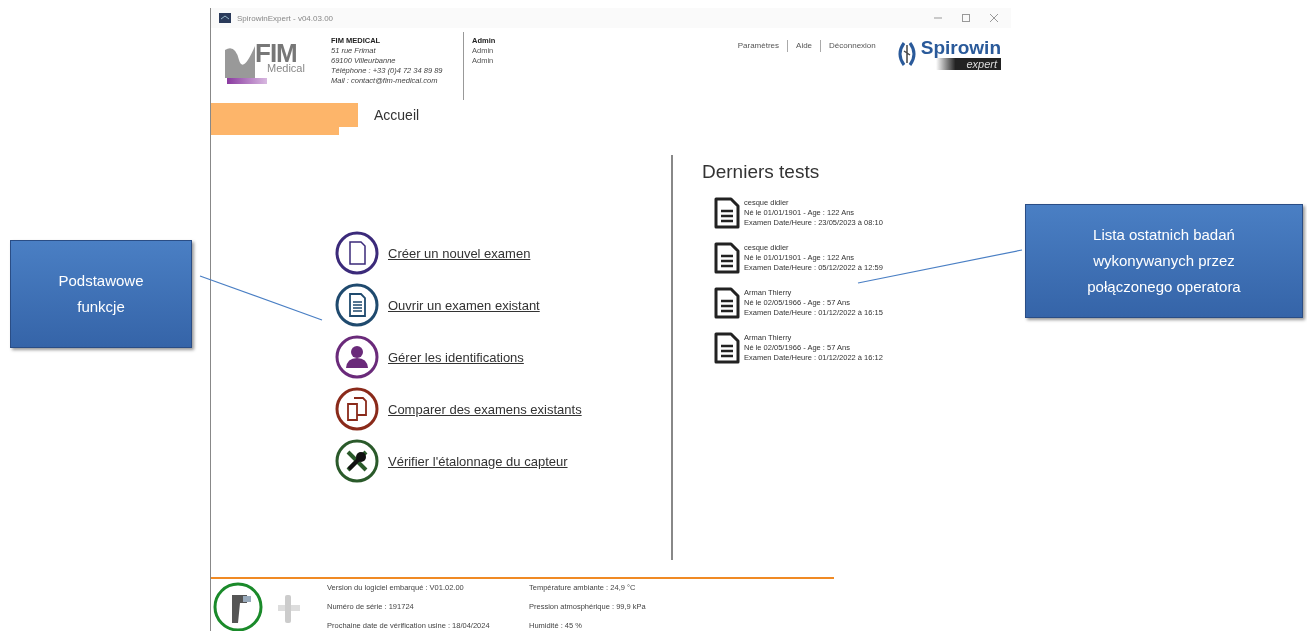 This screenshot has width=1307, height=631. What do you see at coordinates (761, 172) in the screenshot?
I see `section-title: Derniers tests` at bounding box center [761, 172].